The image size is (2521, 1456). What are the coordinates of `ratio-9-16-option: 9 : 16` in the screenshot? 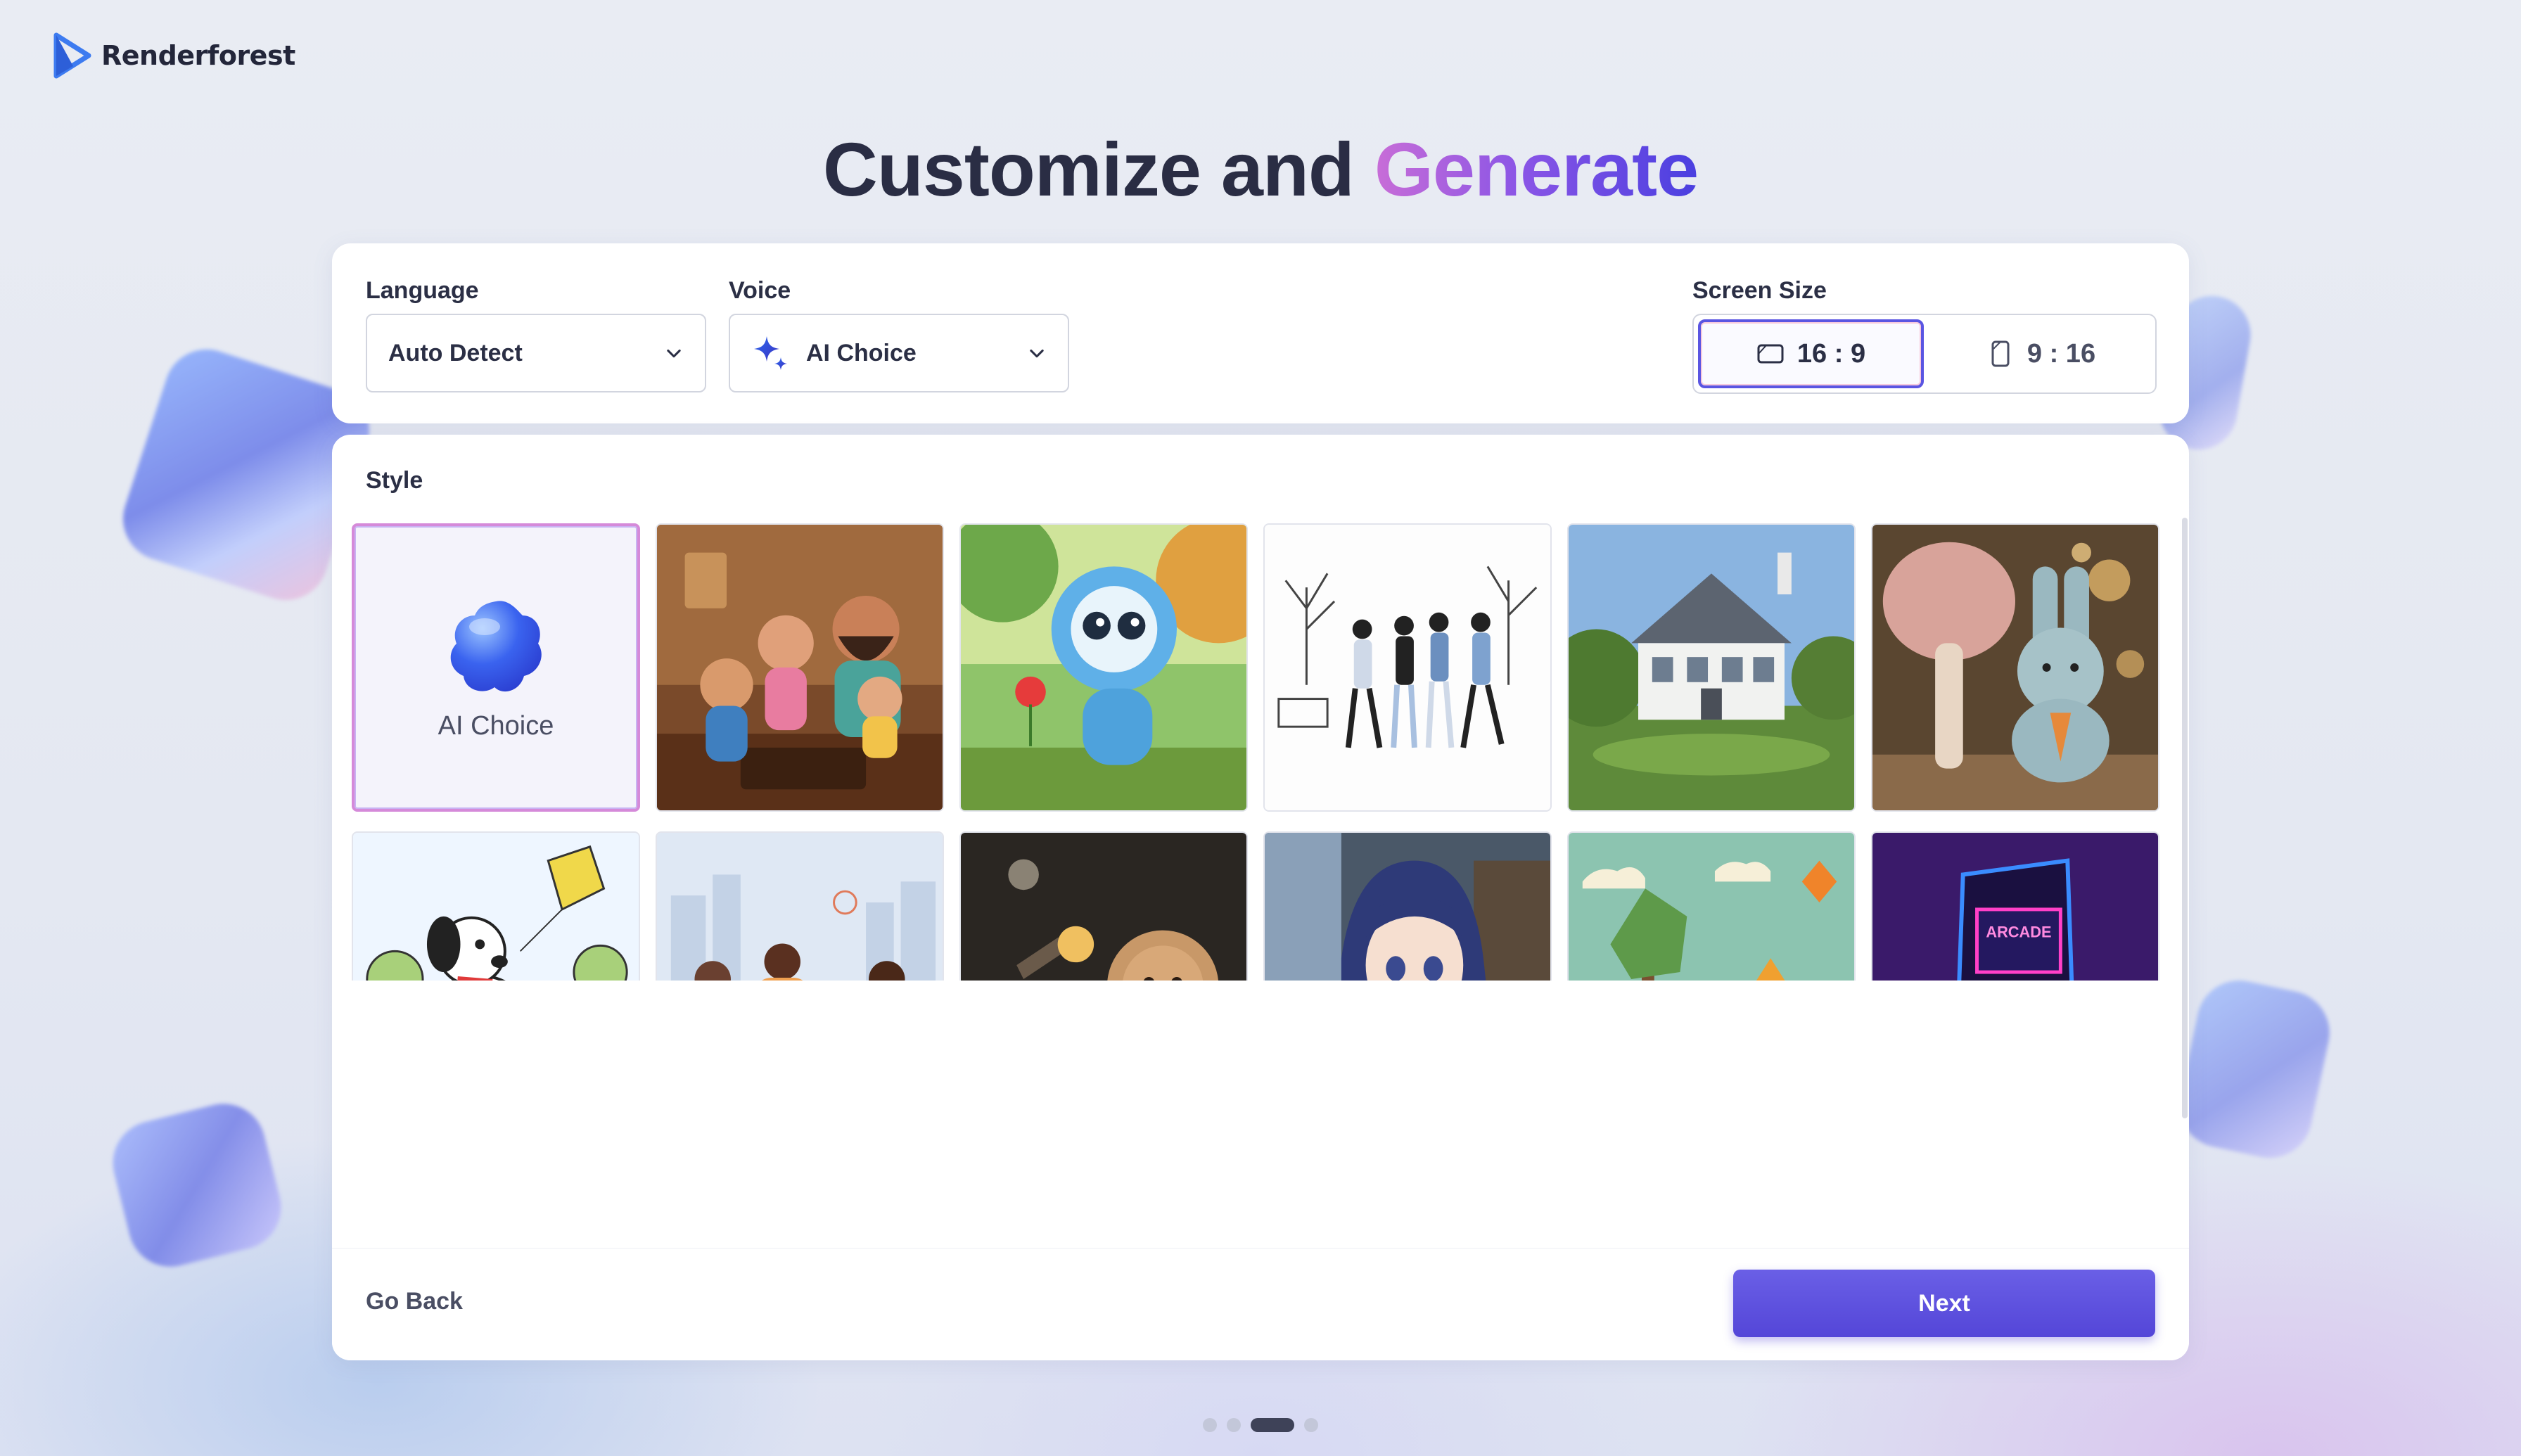 It's located at (2041, 353).